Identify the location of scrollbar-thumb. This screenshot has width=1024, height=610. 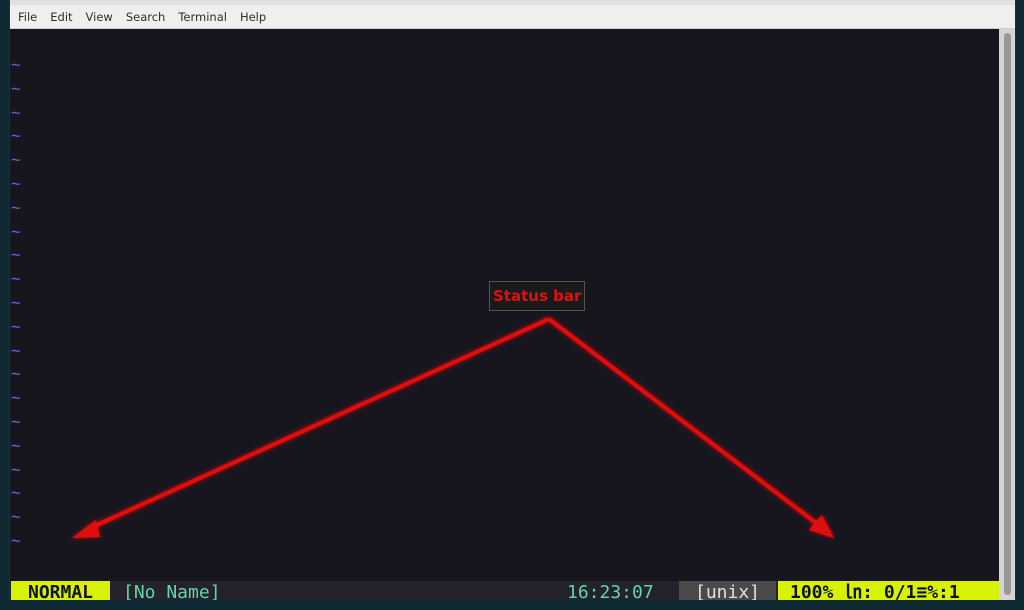
(1007, 314).